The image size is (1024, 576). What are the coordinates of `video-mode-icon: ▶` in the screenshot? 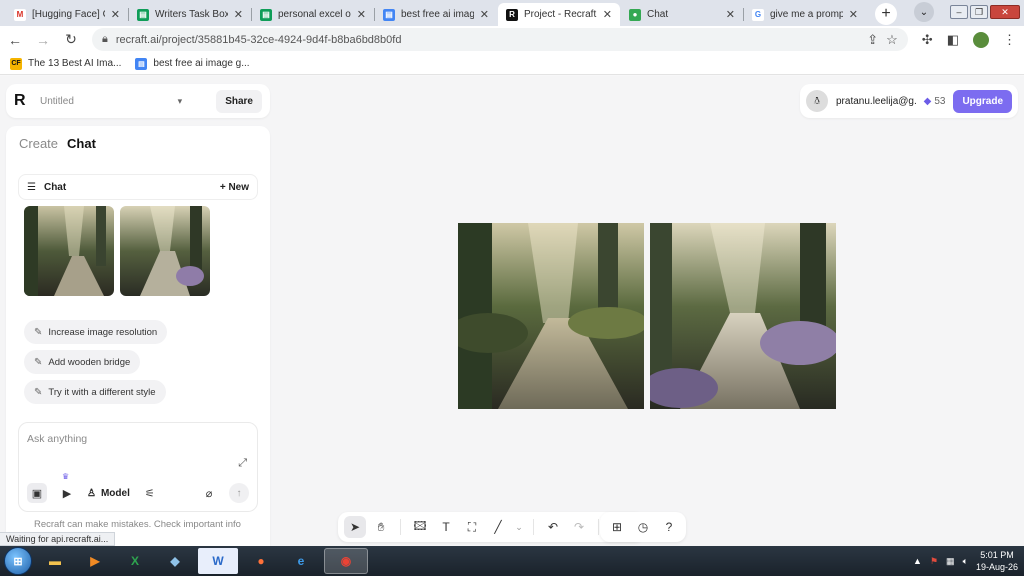 It's located at (67, 493).